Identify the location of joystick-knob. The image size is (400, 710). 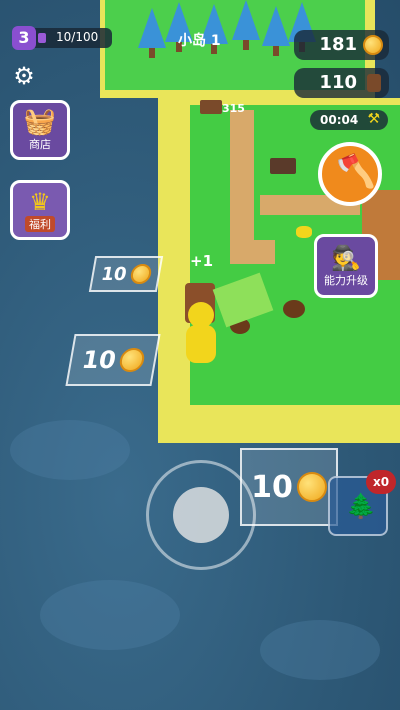
(201, 515).